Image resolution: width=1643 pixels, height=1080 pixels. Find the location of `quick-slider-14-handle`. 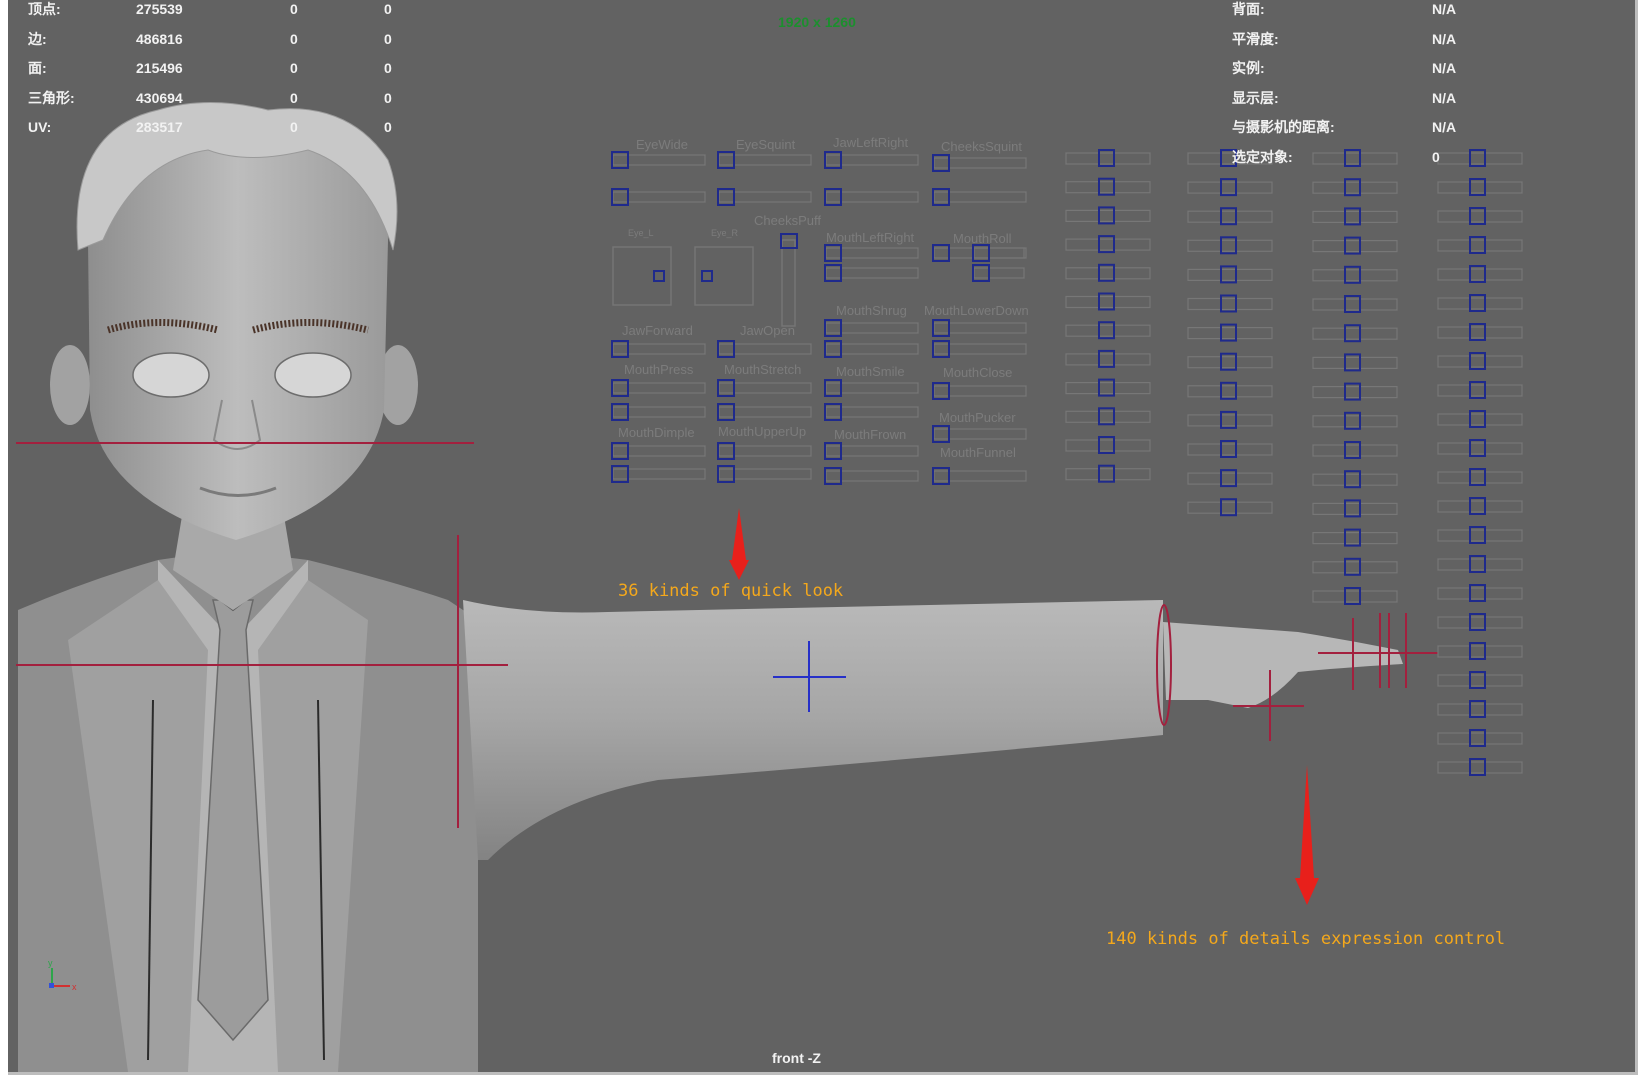

quick-slider-14-handle is located at coordinates (833, 328).